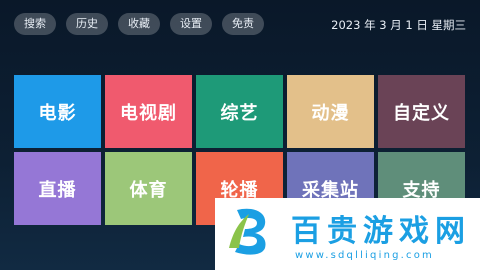 This screenshot has width=480, height=270. I want to click on tile-live: 直播, so click(57, 188).